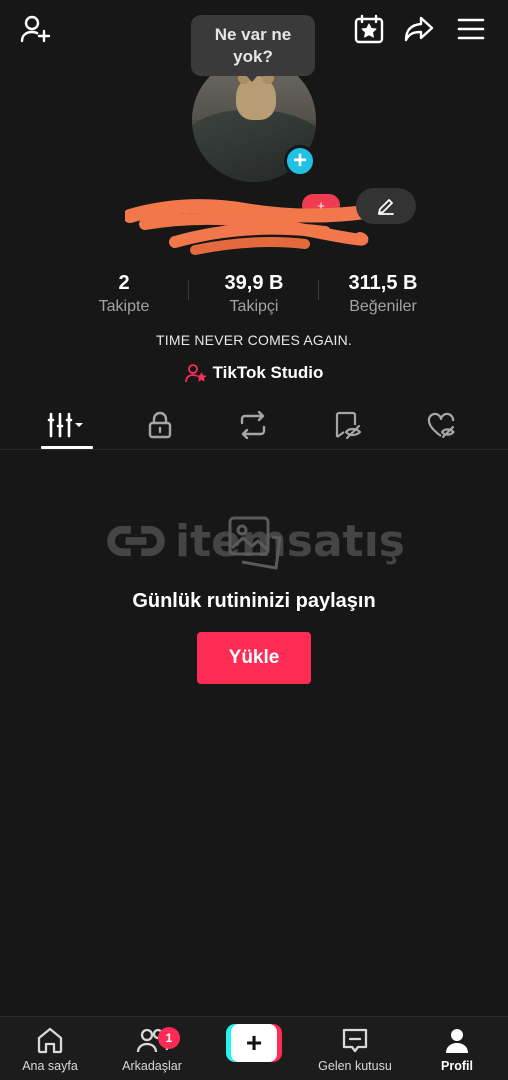 Image resolution: width=508 pixels, height=1080 pixels. I want to click on watermark-logo-icon, so click(136, 541).